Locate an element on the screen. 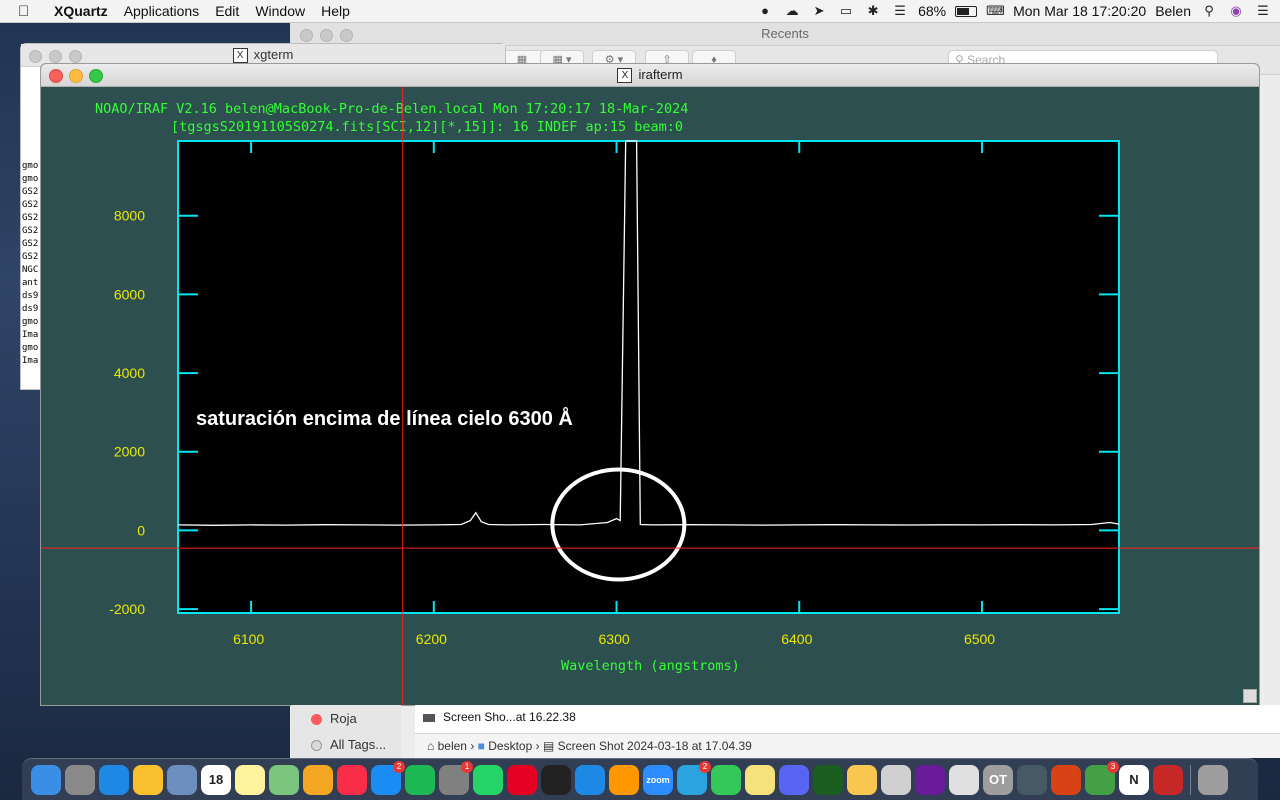 This screenshot has width=1280, height=800. notification-badge: 3 is located at coordinates (1113, 766).